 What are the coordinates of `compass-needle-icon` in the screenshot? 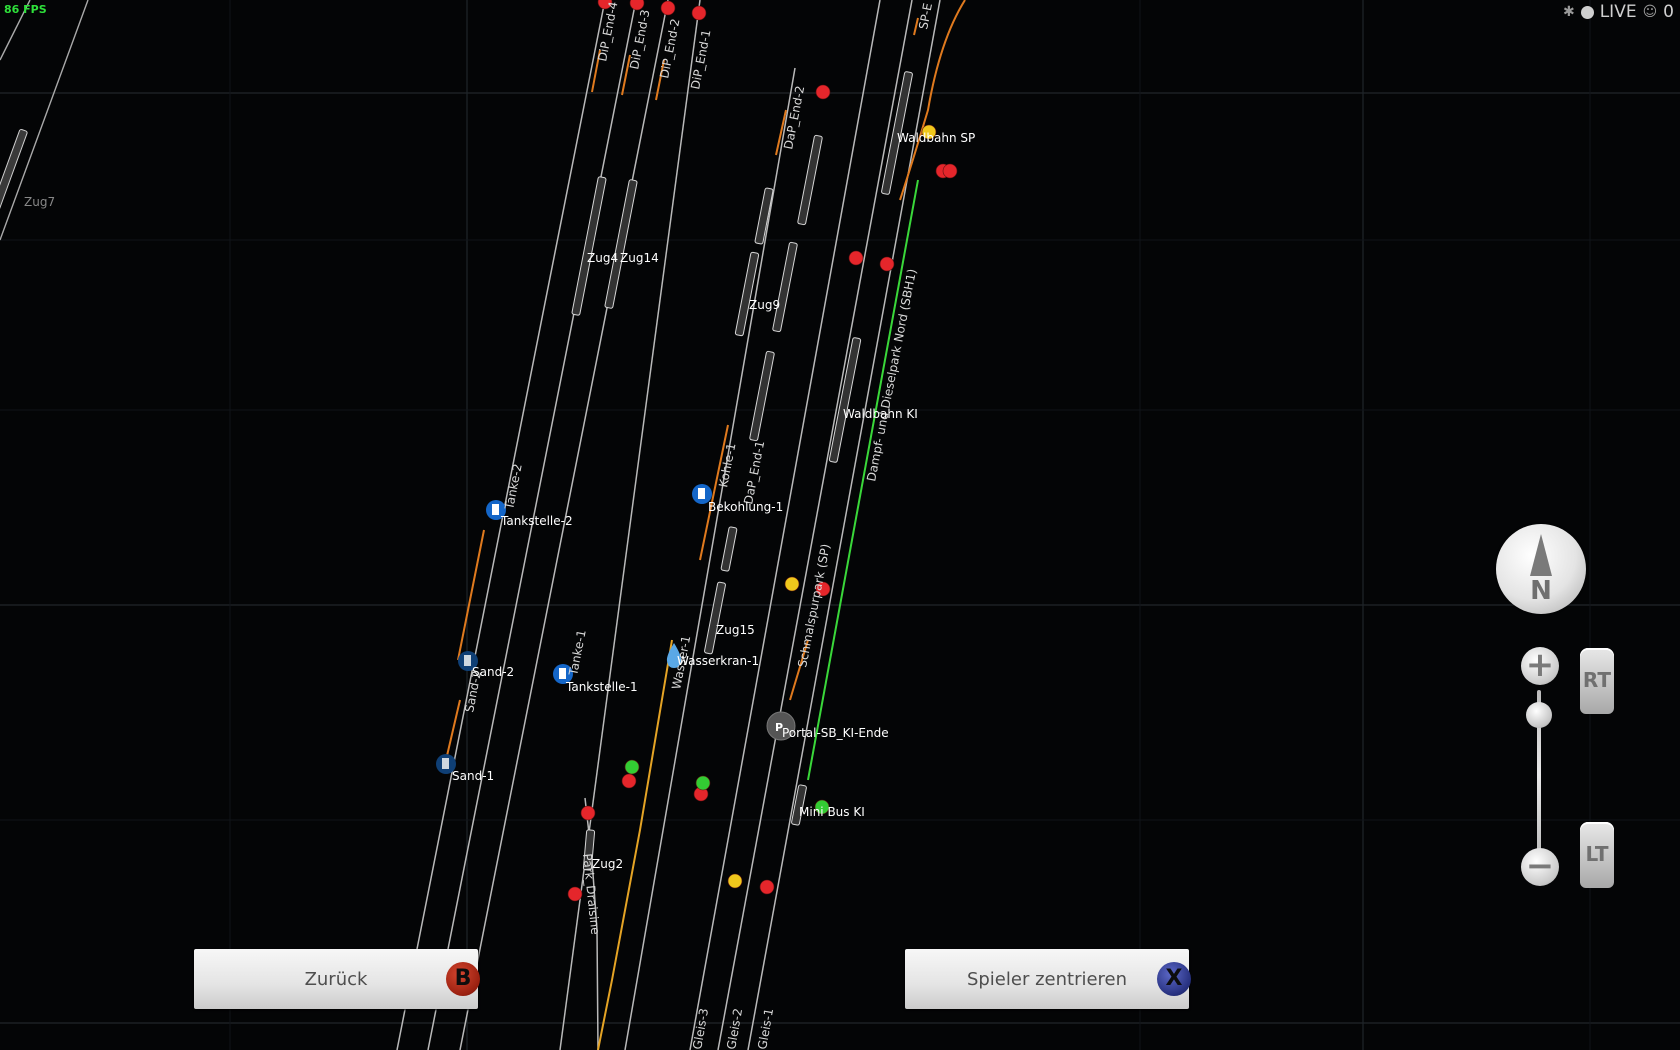 It's located at (1541, 555).